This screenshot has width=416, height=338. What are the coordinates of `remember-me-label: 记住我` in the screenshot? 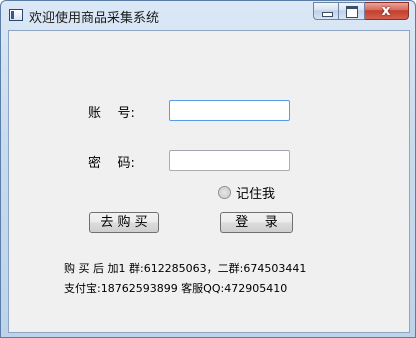 It's located at (256, 194).